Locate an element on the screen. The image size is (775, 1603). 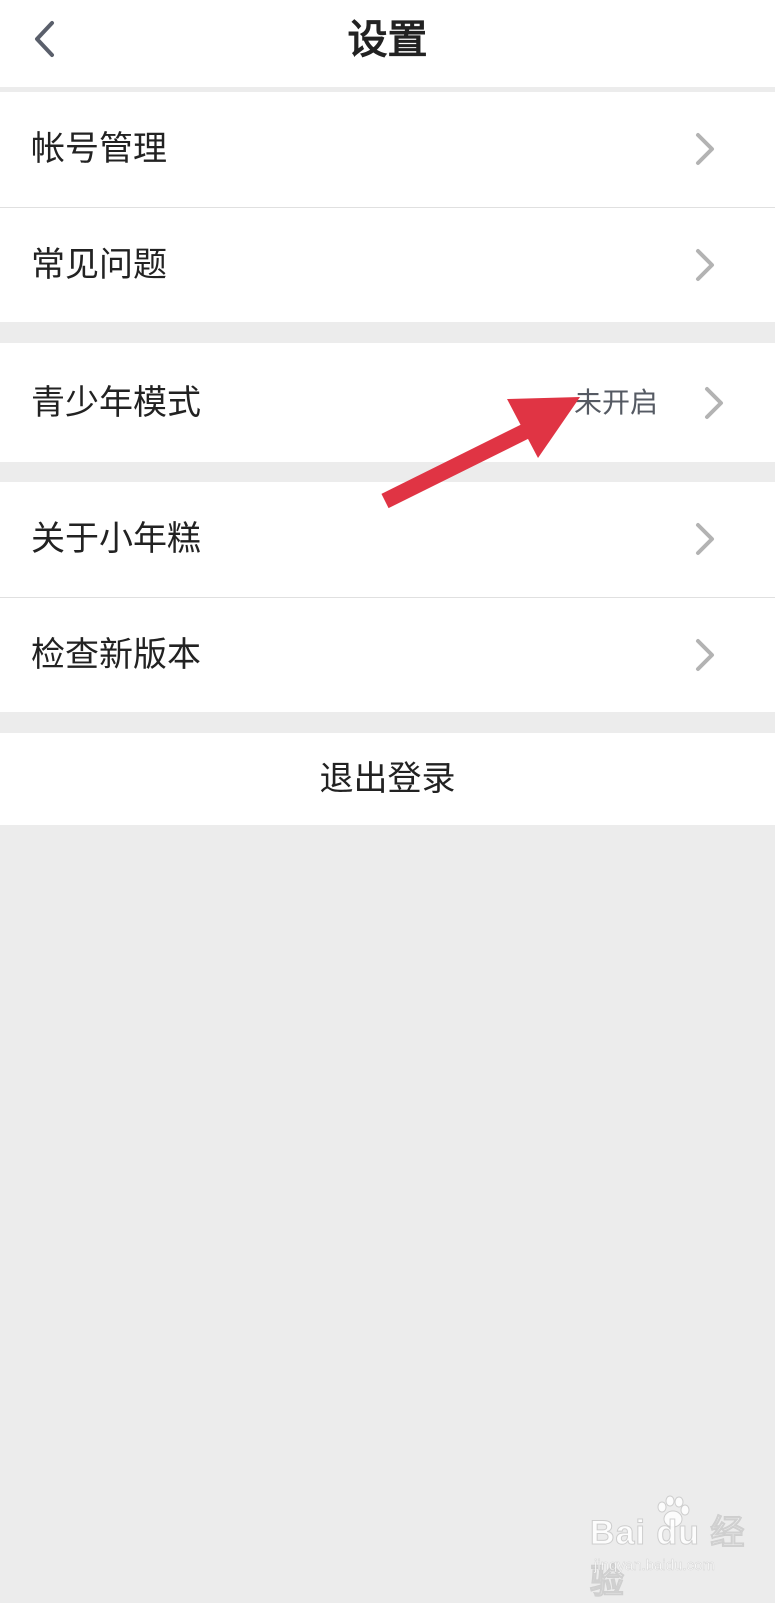
settings-item-faq: 常见问题 is located at coordinates (387, 265).